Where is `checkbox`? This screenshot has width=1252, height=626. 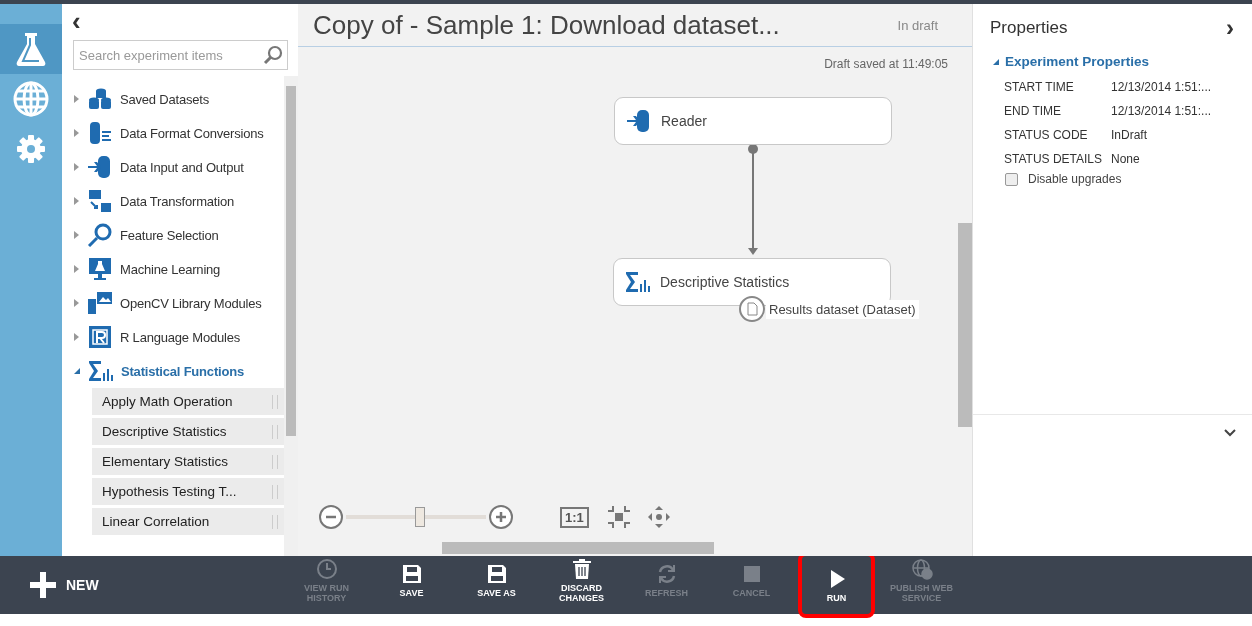 checkbox is located at coordinates (1011, 179).